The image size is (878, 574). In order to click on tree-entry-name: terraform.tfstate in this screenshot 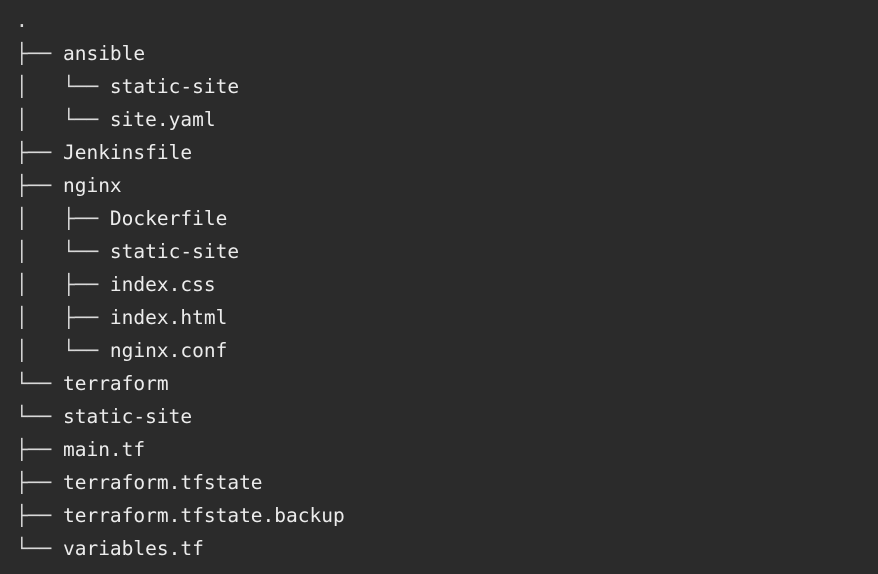, I will do `click(162, 482)`.